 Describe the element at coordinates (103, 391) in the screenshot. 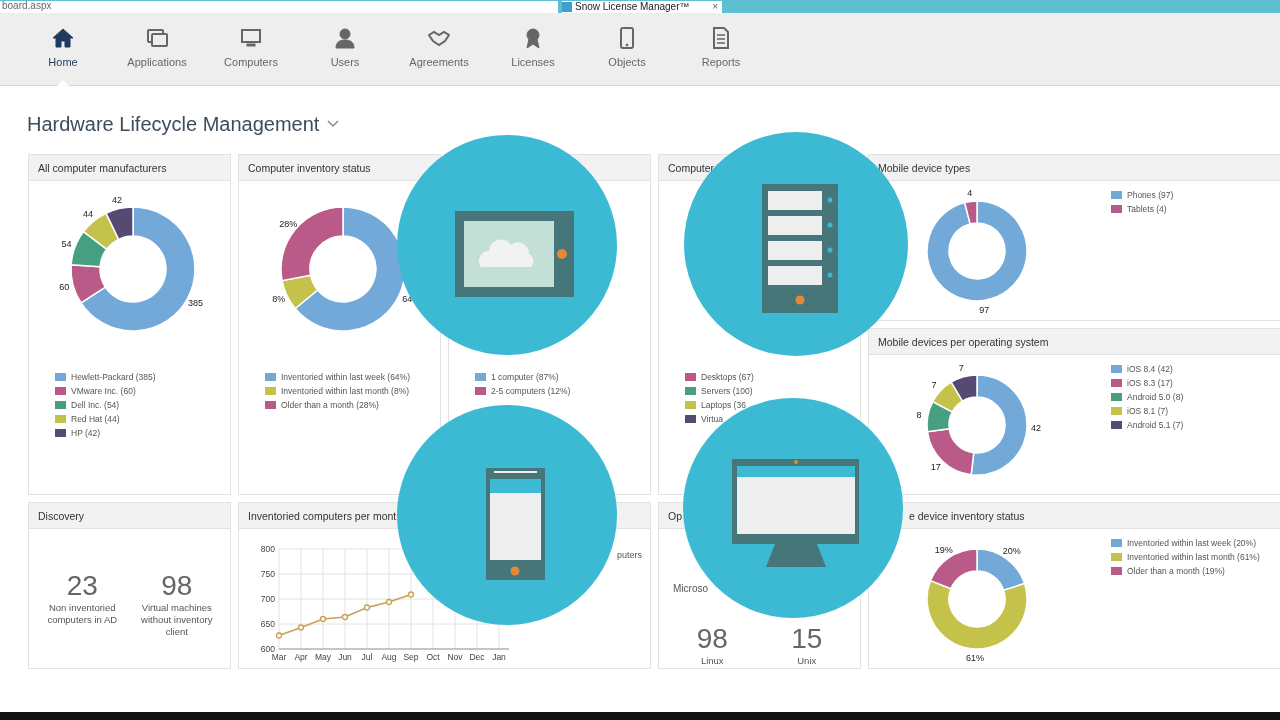

I see `legend-label: VMware Inc. (60)` at that location.